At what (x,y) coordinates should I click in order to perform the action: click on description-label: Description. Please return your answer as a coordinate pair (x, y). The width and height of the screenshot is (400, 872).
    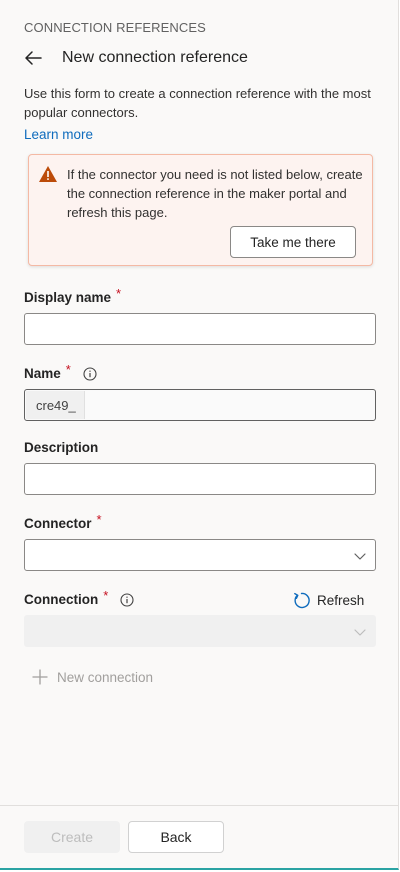
    Looking at the image, I should click on (61, 447).